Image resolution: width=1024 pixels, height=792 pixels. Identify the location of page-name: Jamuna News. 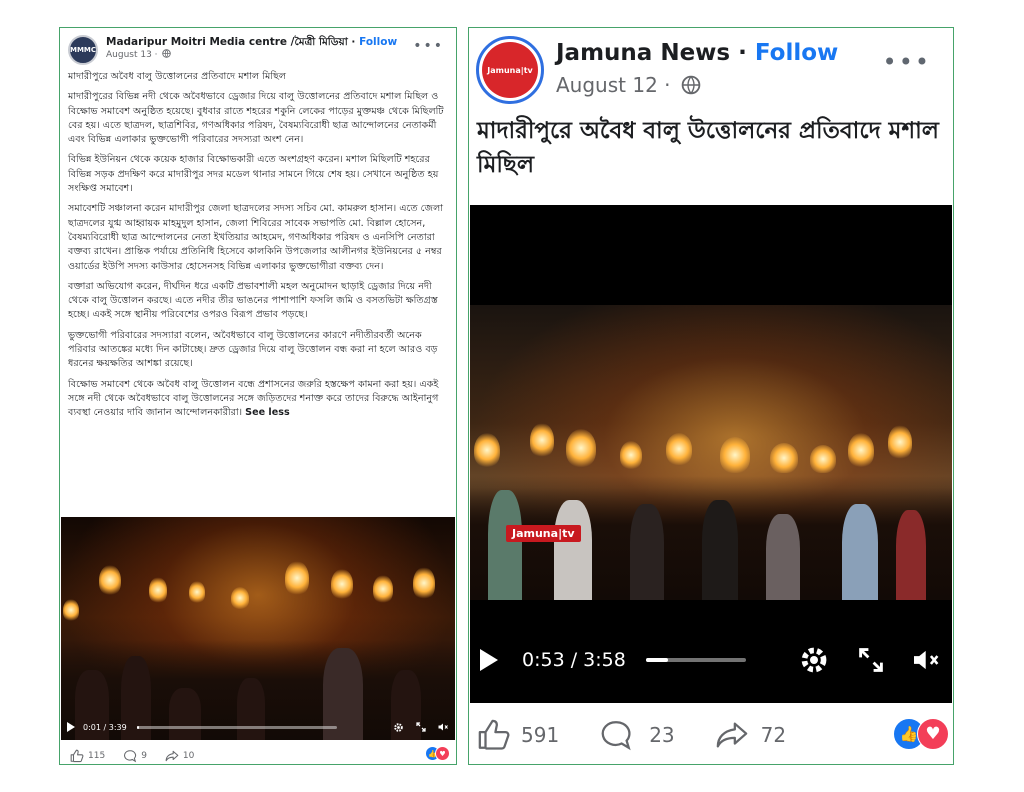
(643, 53).